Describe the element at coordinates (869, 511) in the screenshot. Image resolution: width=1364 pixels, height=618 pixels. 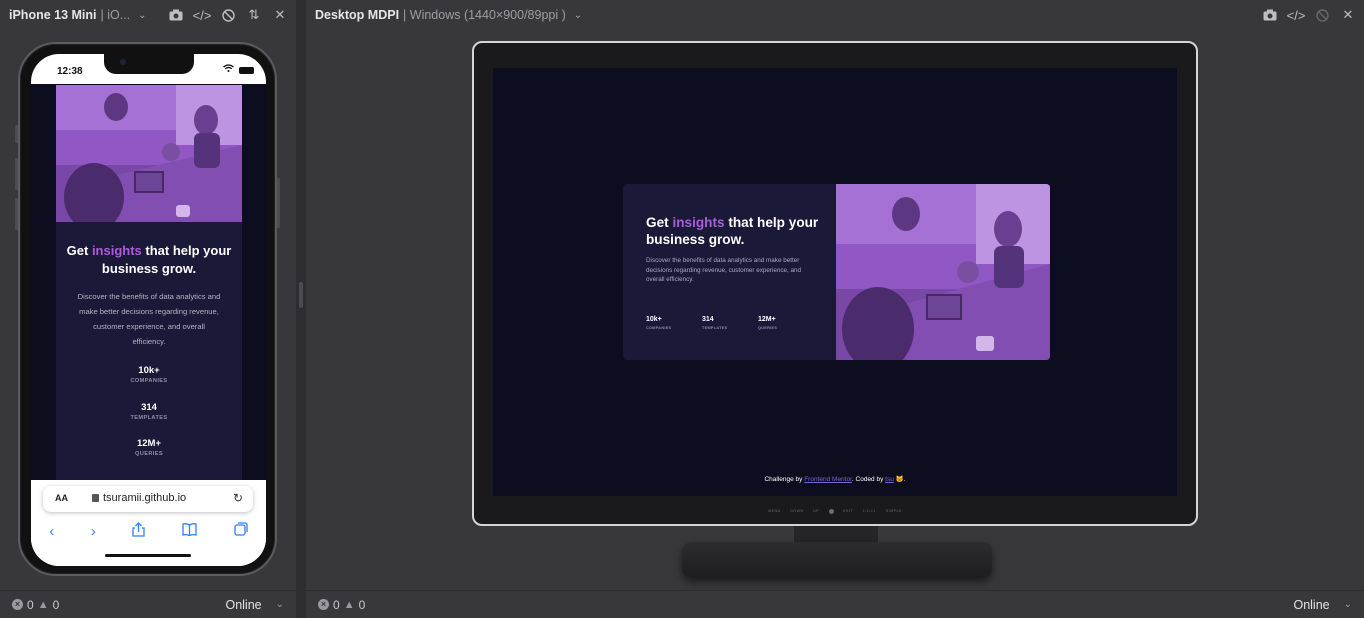
I see `osd-ratio: 1:1/ℒ1` at that location.